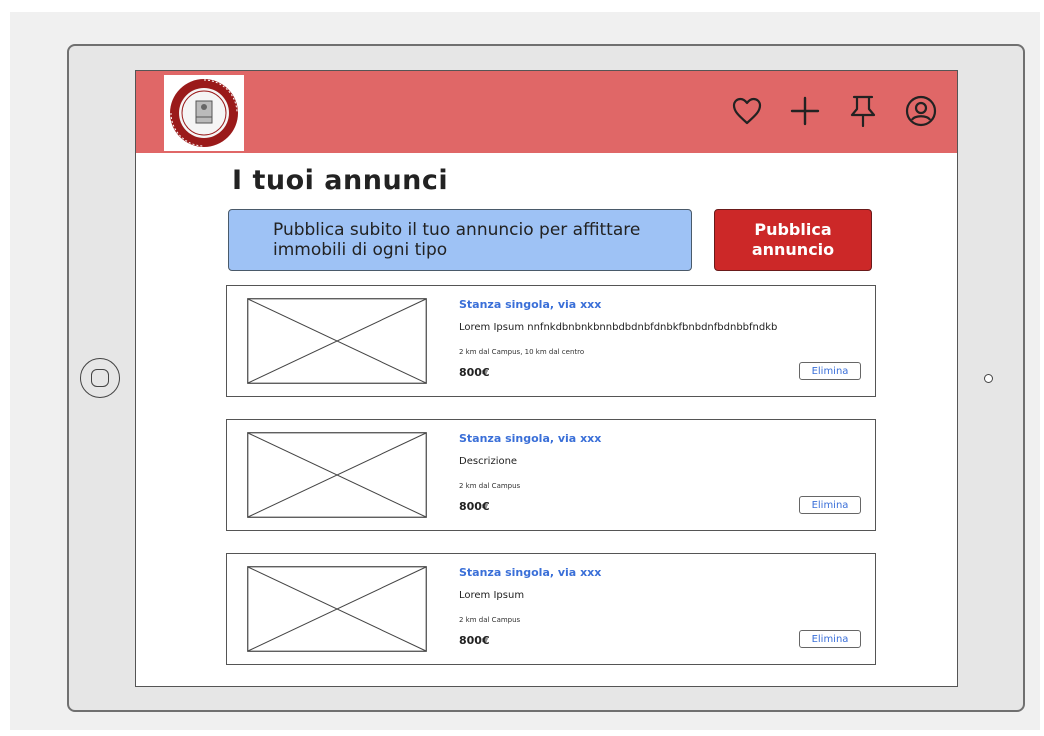 Image resolution: width=1044 pixels, height=736 pixels. Describe the element at coordinates (834, 111) in the screenshot. I see `header-actions` at that location.